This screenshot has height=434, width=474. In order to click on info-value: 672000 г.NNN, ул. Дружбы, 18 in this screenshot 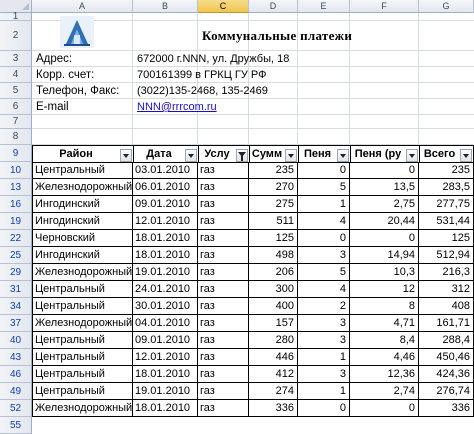, I will do `click(235, 59)`.